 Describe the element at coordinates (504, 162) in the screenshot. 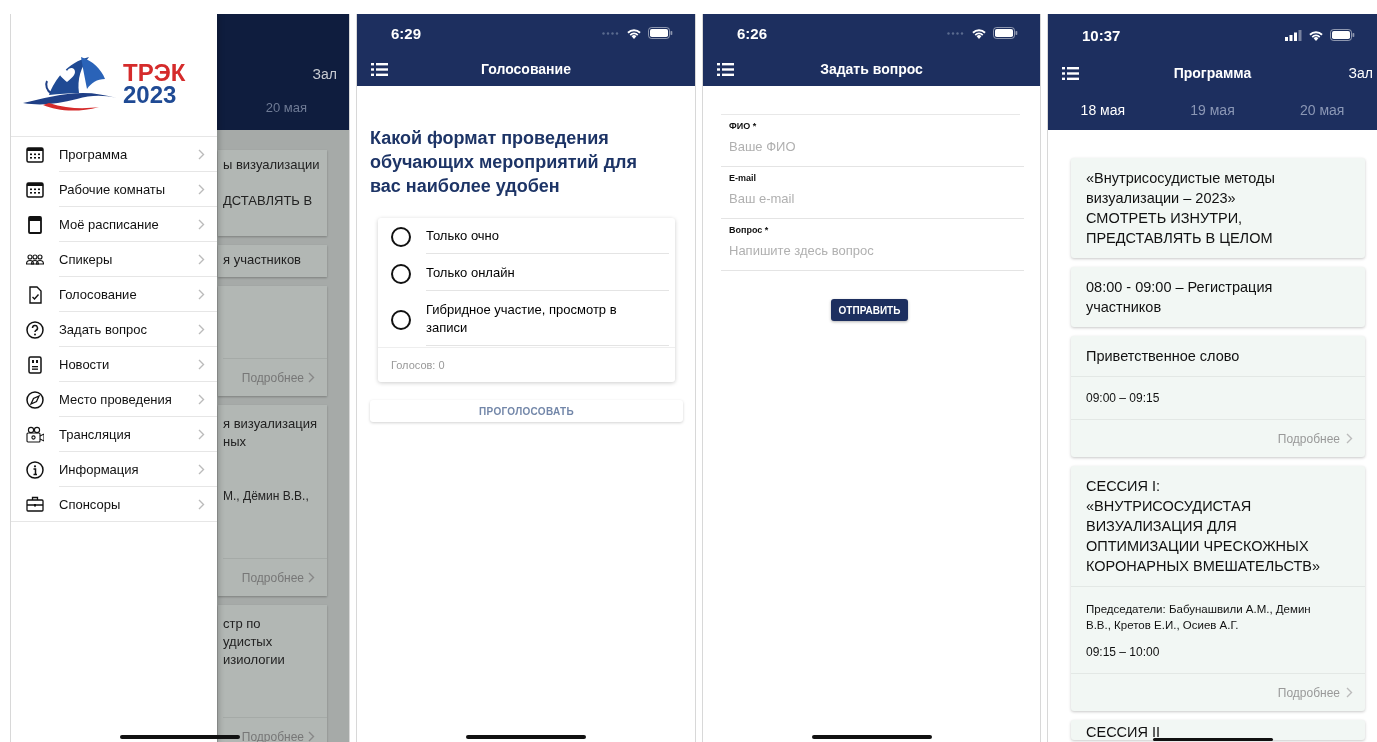

I see `poll-question: Какой формат проведения обучающих мероприятий для вас наиболее удобен` at that location.